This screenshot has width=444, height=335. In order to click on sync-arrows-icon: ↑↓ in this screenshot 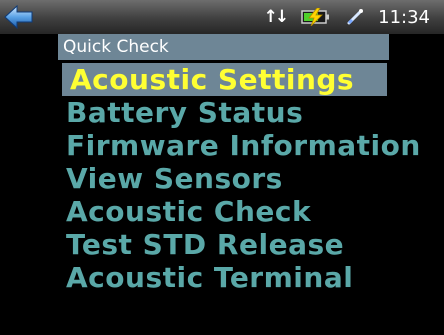, I will do `click(276, 17)`.